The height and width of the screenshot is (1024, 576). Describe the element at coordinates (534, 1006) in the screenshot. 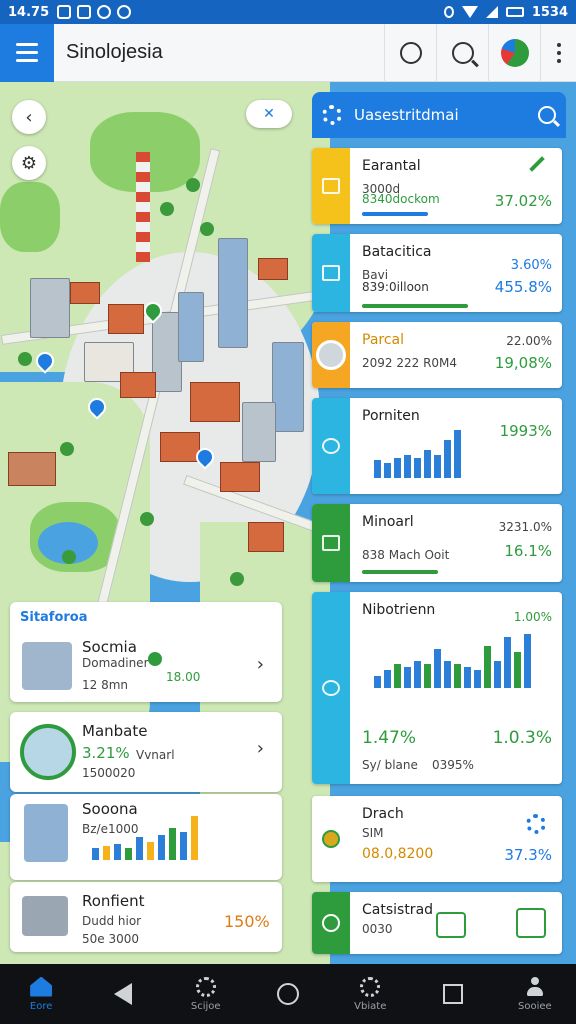

I see `nav-label: Sooiee` at that location.